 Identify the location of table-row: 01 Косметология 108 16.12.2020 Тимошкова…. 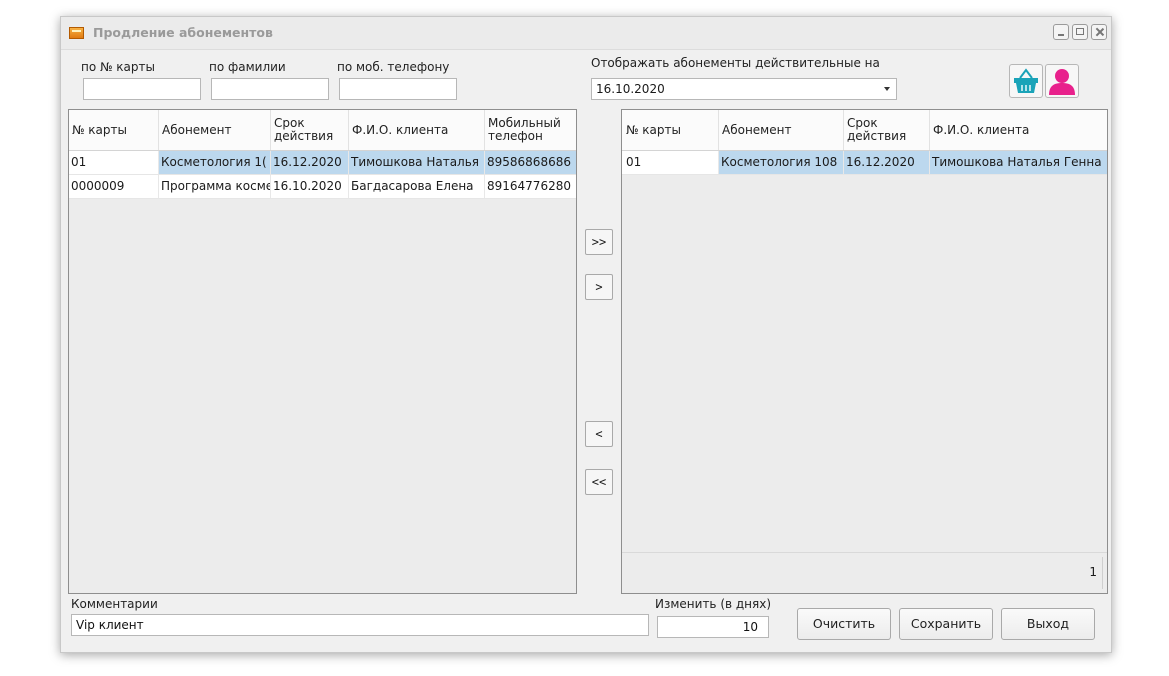
(864, 163).